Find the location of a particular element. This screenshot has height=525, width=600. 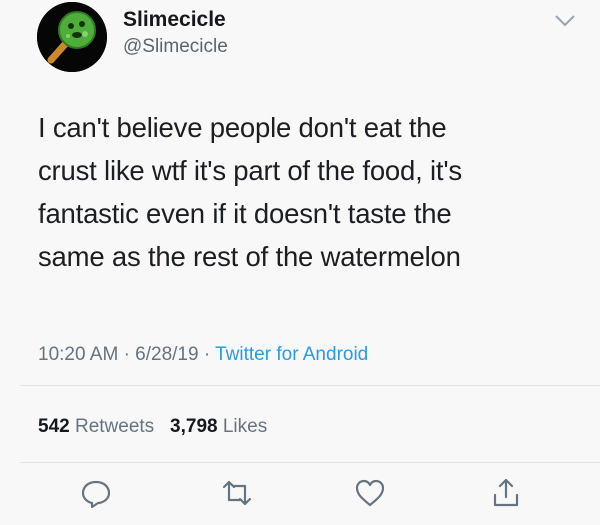

tweet-line: fantastic even if it doesn't taste the is located at coordinates (245, 213).